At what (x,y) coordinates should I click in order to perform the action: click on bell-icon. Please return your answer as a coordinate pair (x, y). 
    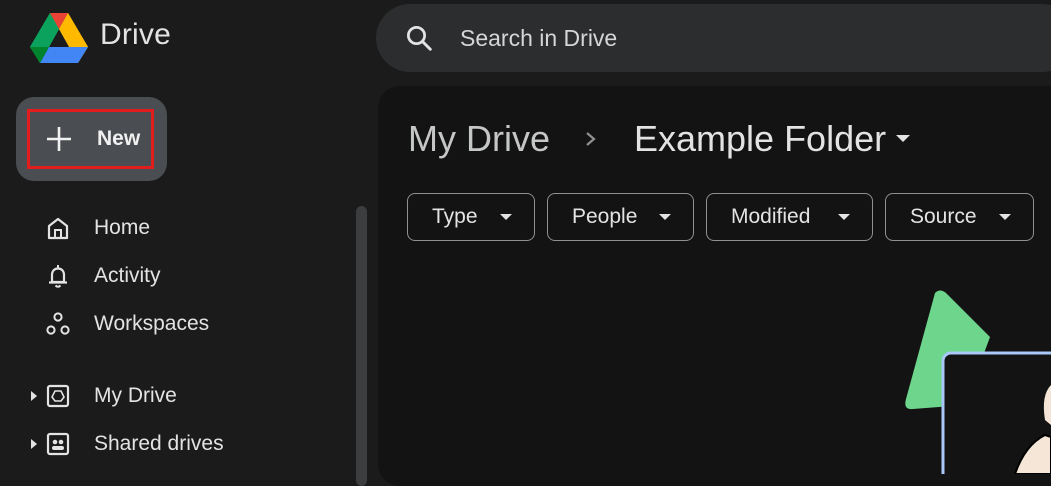
    Looking at the image, I should click on (58, 276).